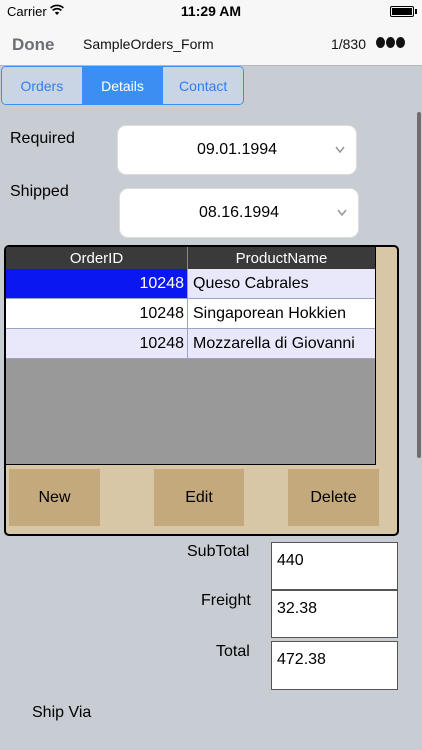  Describe the element at coordinates (281, 258) in the screenshot. I see `column-header-productname: ProductName` at that location.